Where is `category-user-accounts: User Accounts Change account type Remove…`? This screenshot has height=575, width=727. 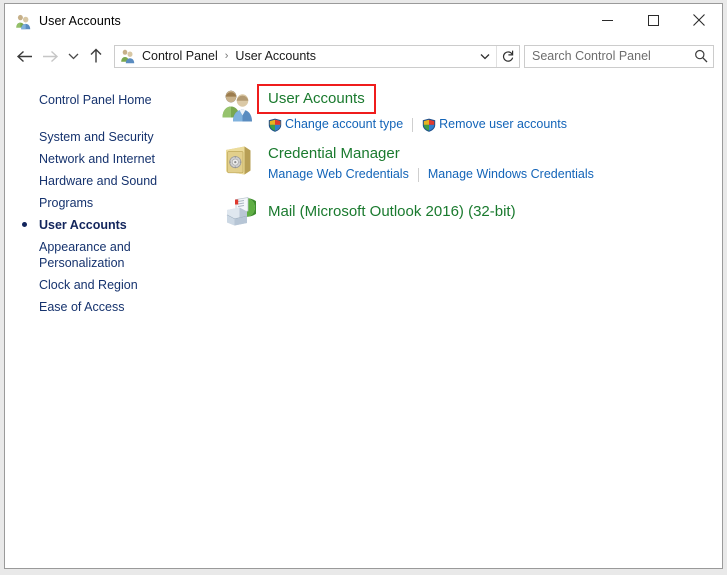 category-user-accounts: User Accounts Change account type Remove… is located at coordinates (464, 108).